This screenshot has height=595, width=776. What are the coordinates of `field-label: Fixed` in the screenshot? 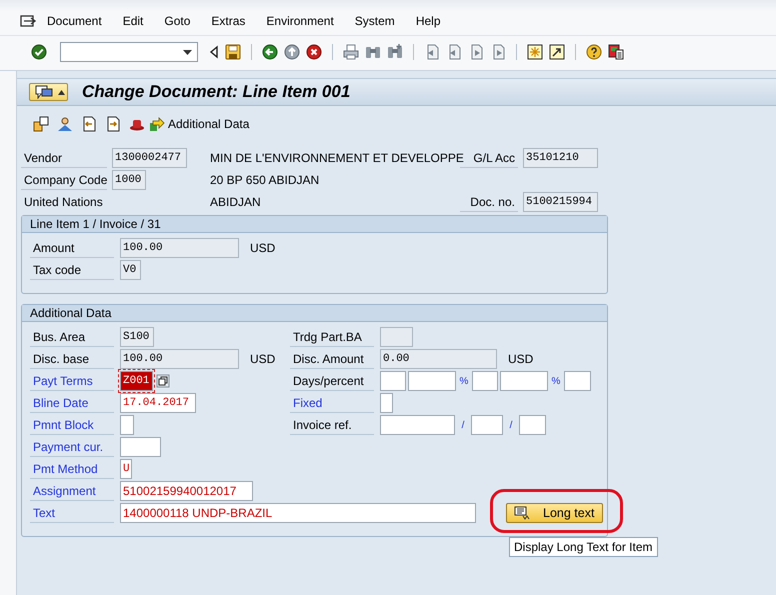 It's located at (332, 403).